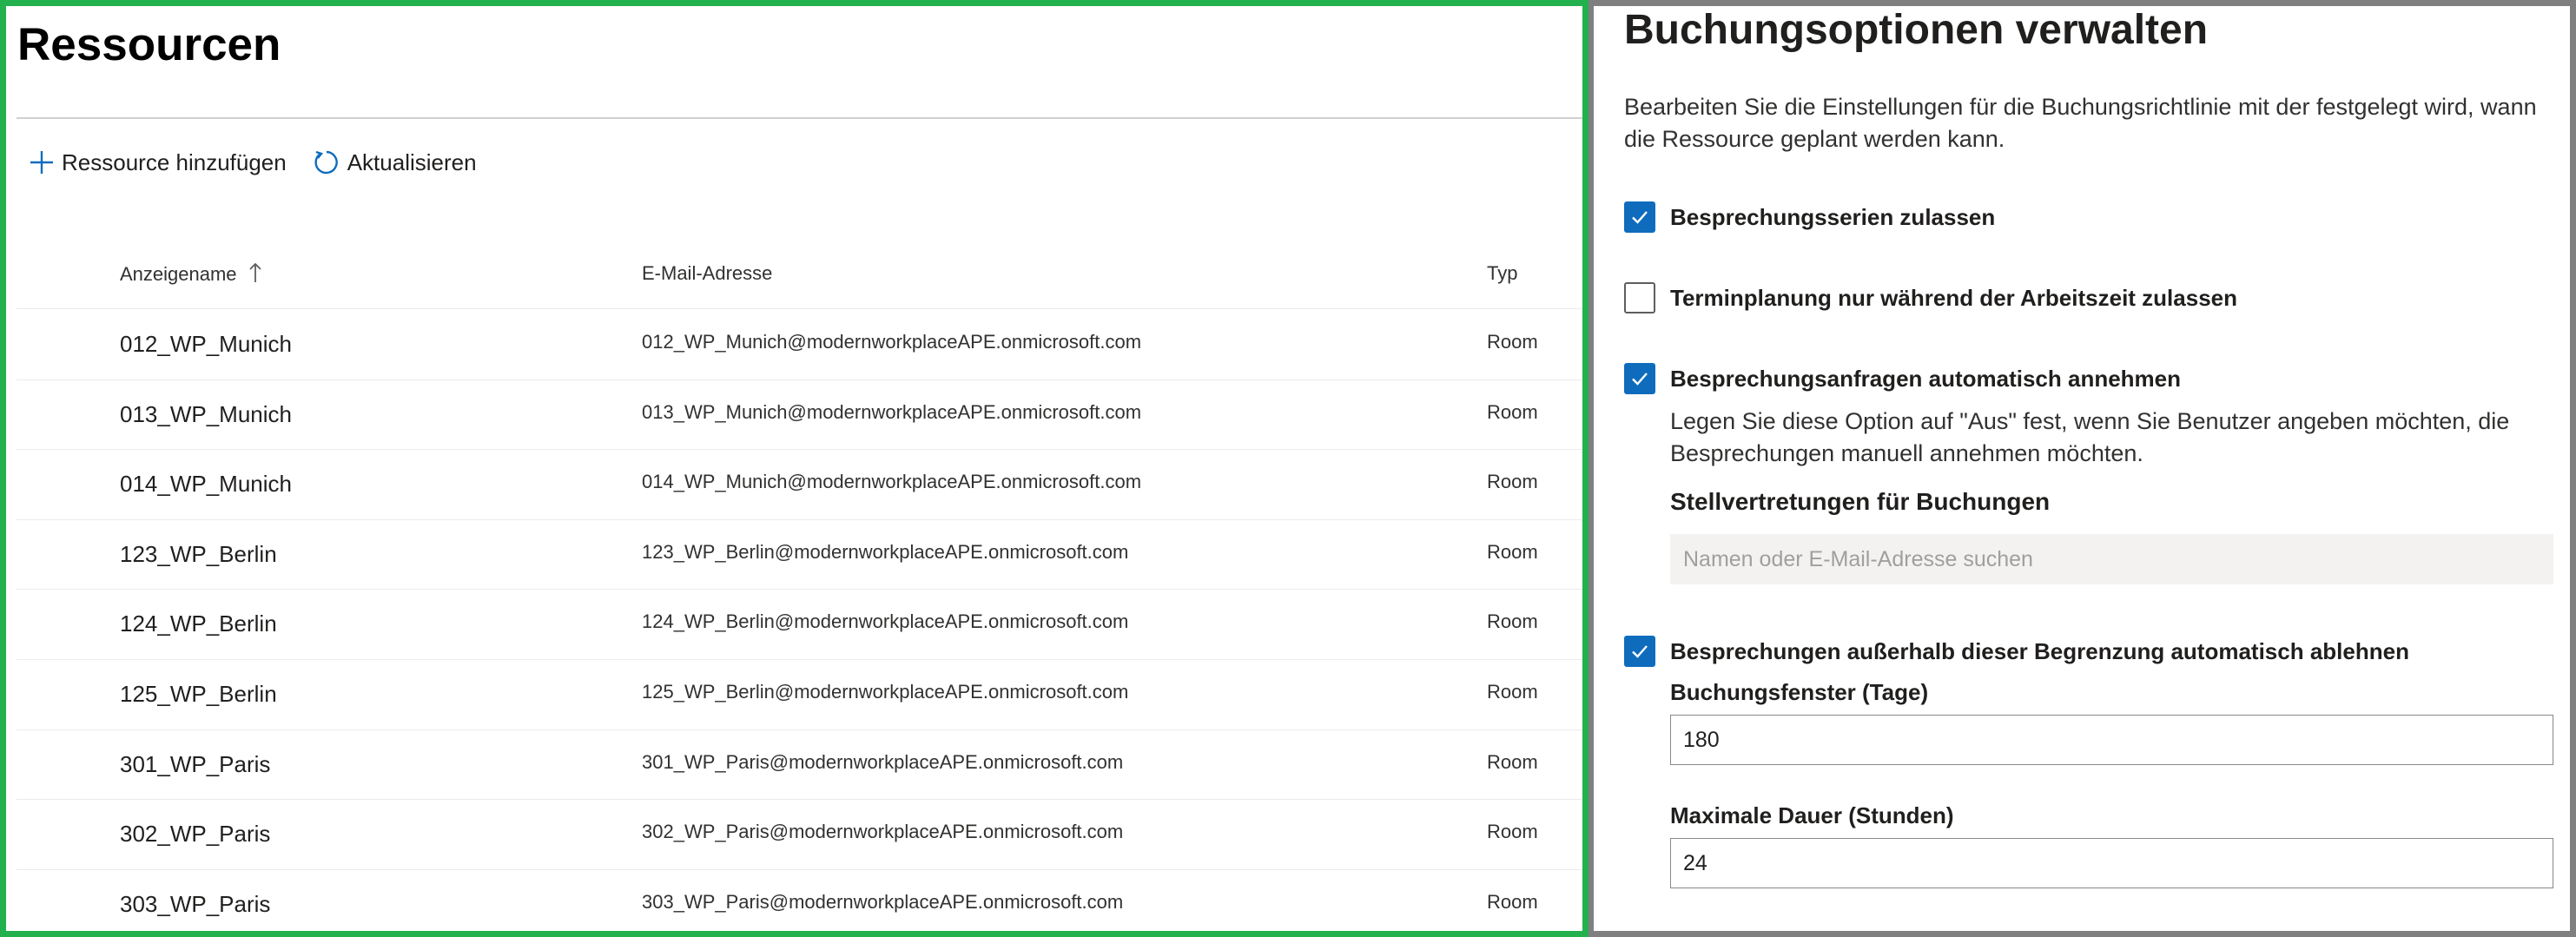 The image size is (2576, 937). Describe the element at coordinates (206, 414) in the screenshot. I see `row-name: 013_WP_Munich` at that location.